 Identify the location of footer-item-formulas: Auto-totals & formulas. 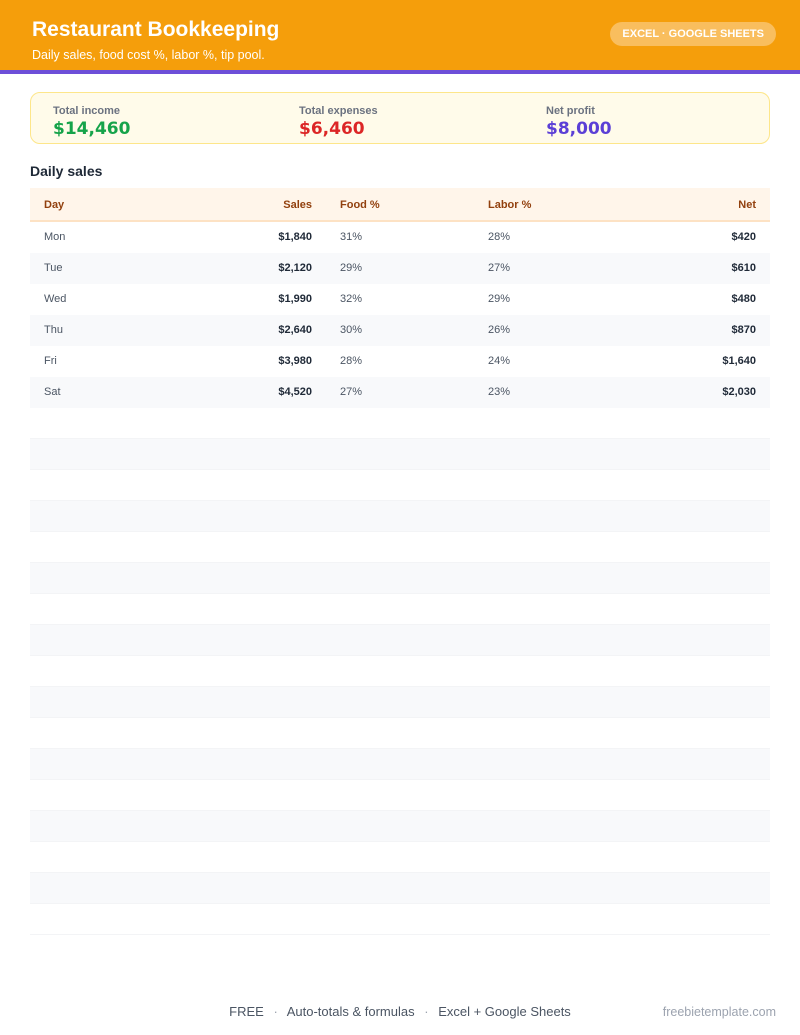
(350, 1011).